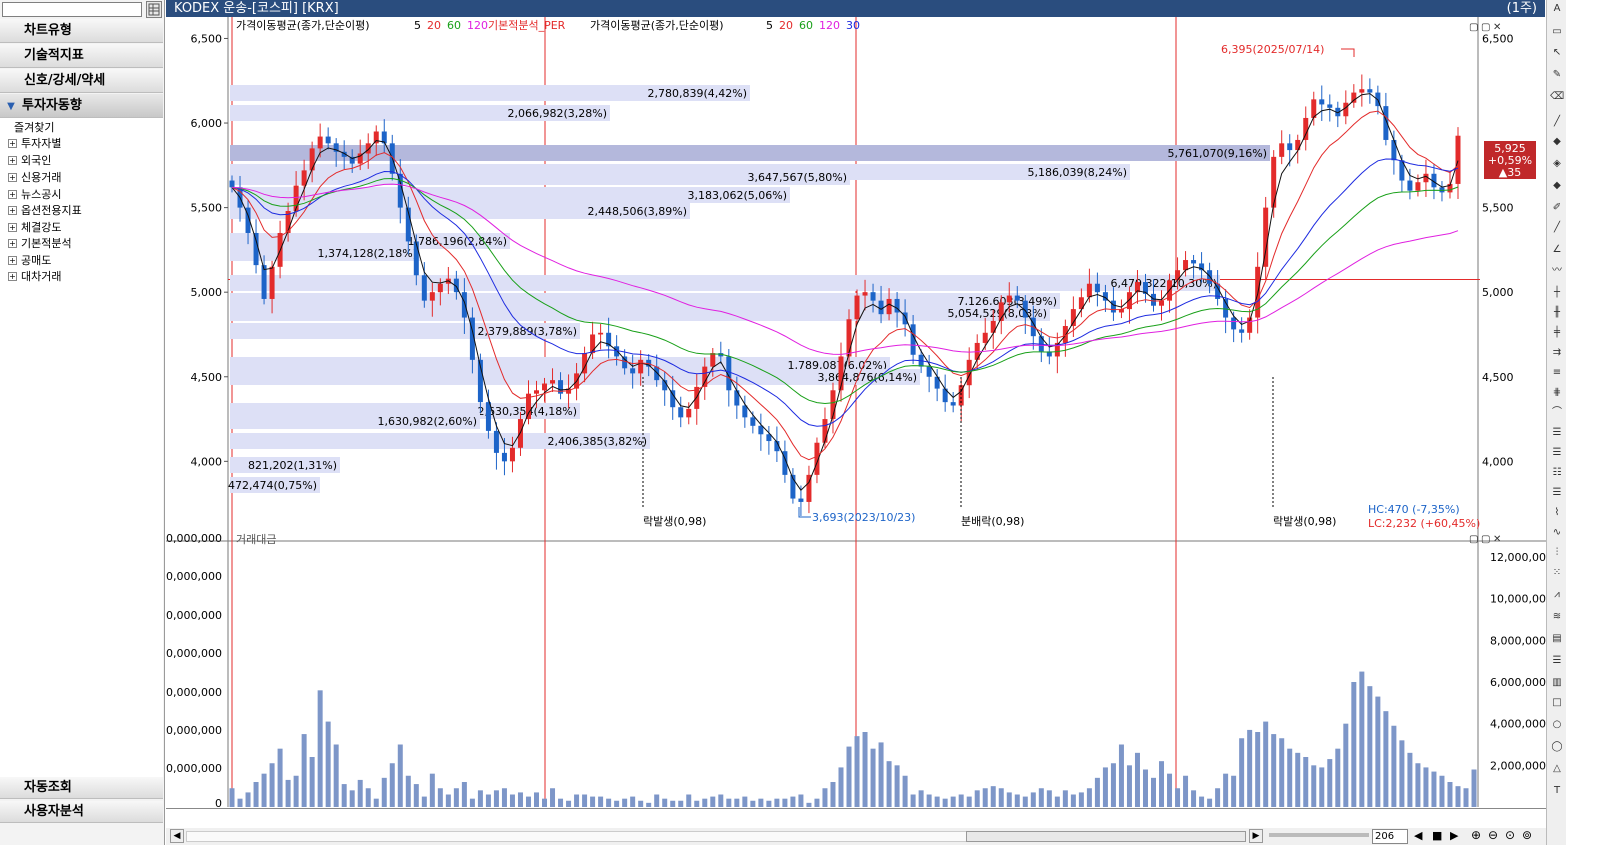 This screenshot has height=845, width=1605. What do you see at coordinates (29, 261) in the screenshot?
I see `tree-item-short-selling: + 공매도` at bounding box center [29, 261].